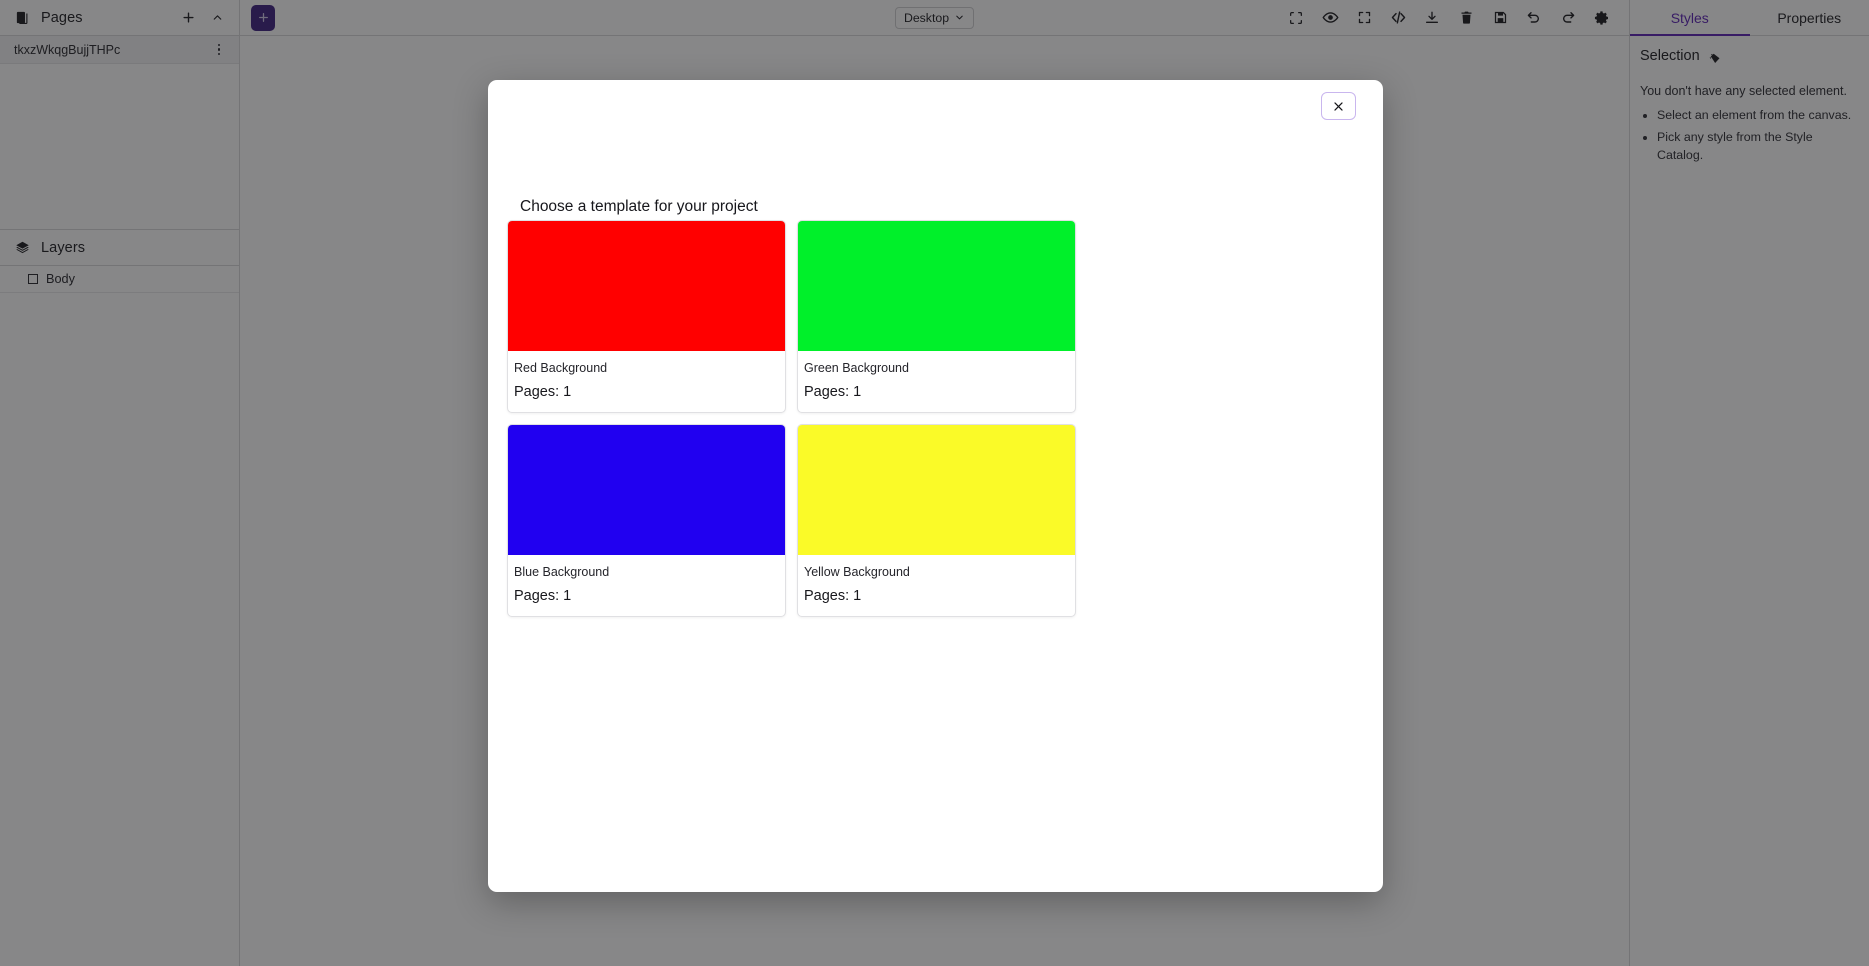 This screenshot has width=1869, height=966. I want to click on template-card: Yellow Background Pages: 1, so click(936, 520).